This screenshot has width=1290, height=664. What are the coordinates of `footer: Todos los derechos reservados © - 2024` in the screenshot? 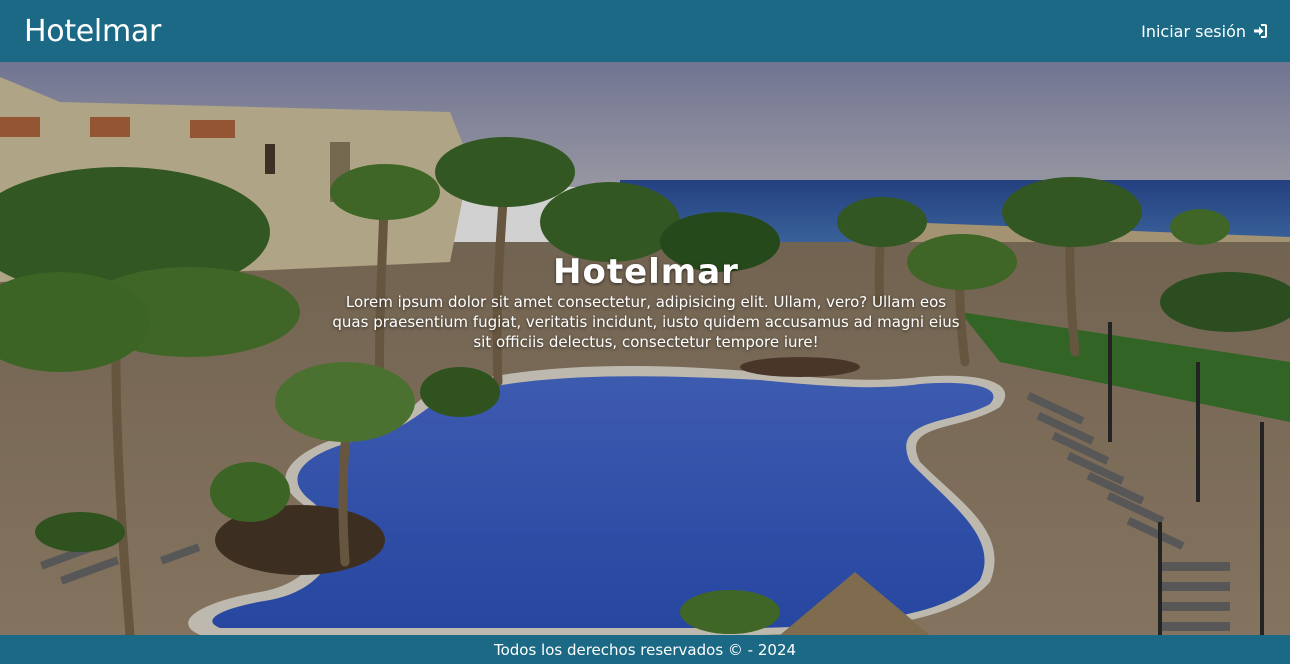 It's located at (645, 649).